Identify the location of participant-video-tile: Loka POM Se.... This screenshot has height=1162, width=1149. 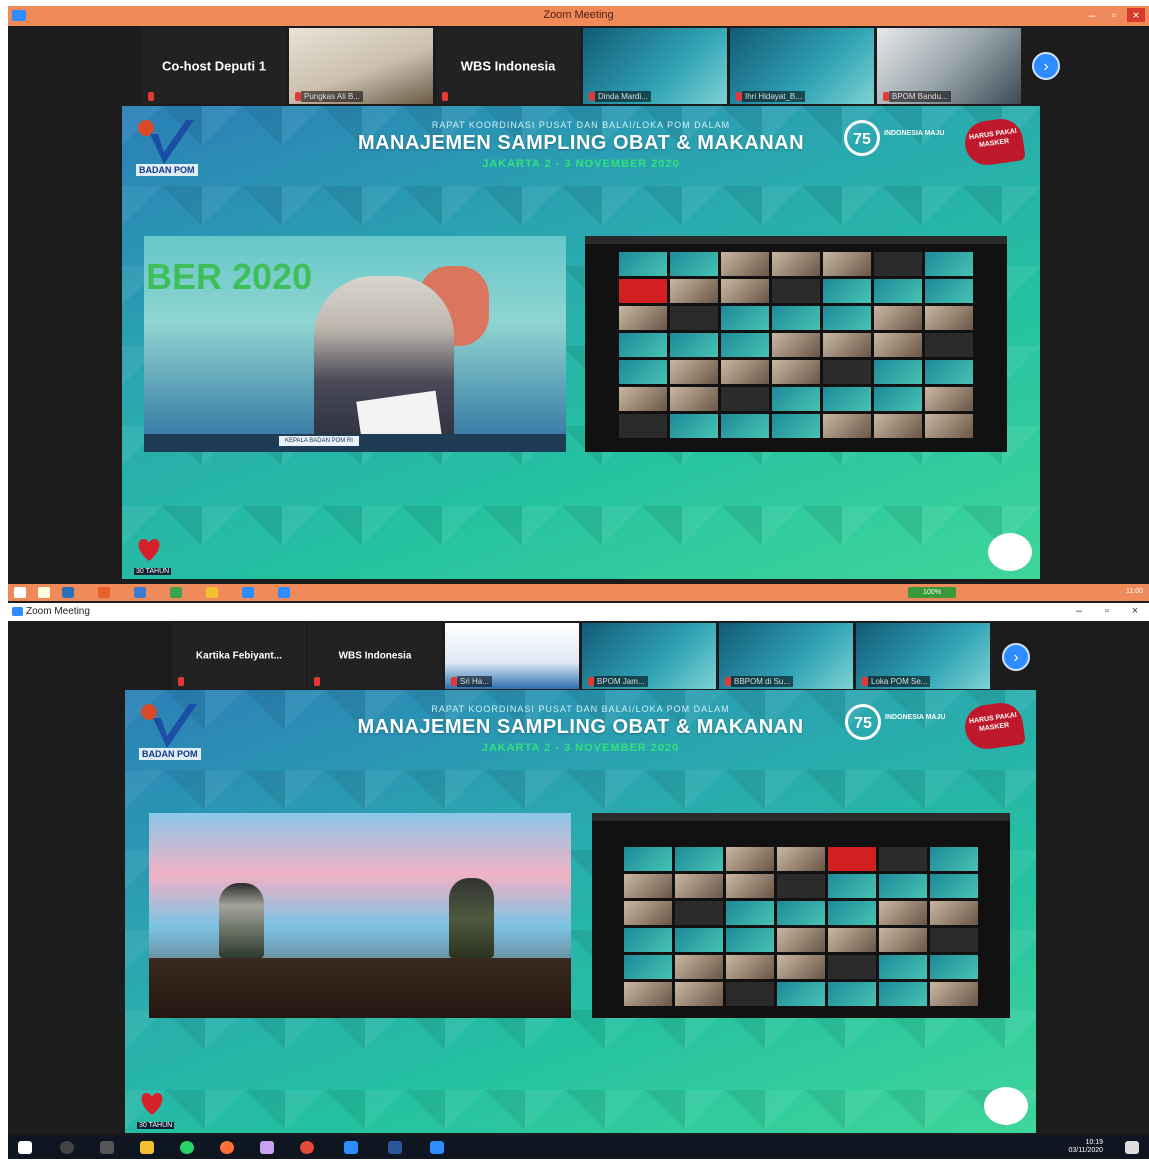
(923, 656).